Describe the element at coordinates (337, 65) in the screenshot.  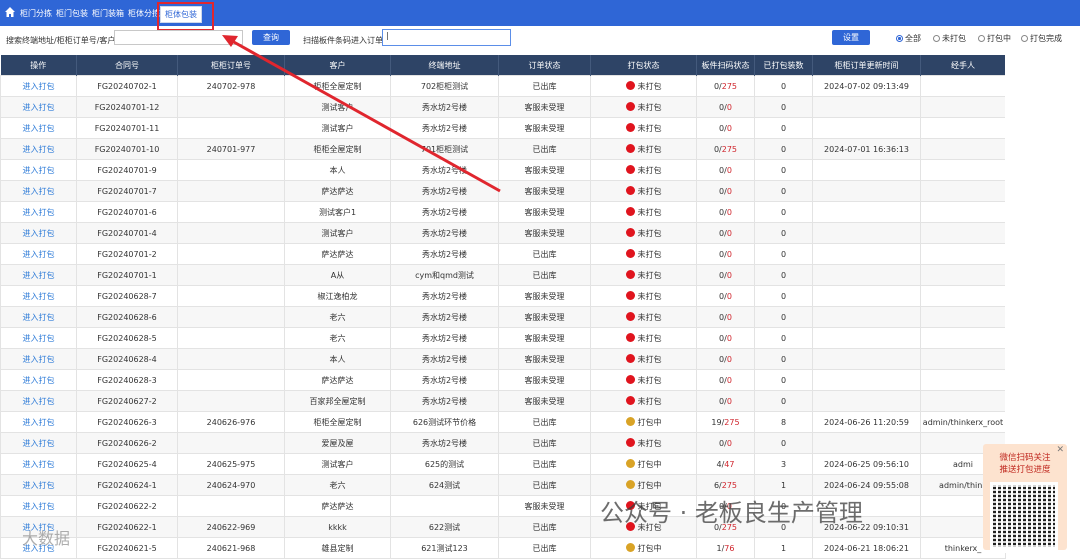
I see `column-header: 客户` at that location.